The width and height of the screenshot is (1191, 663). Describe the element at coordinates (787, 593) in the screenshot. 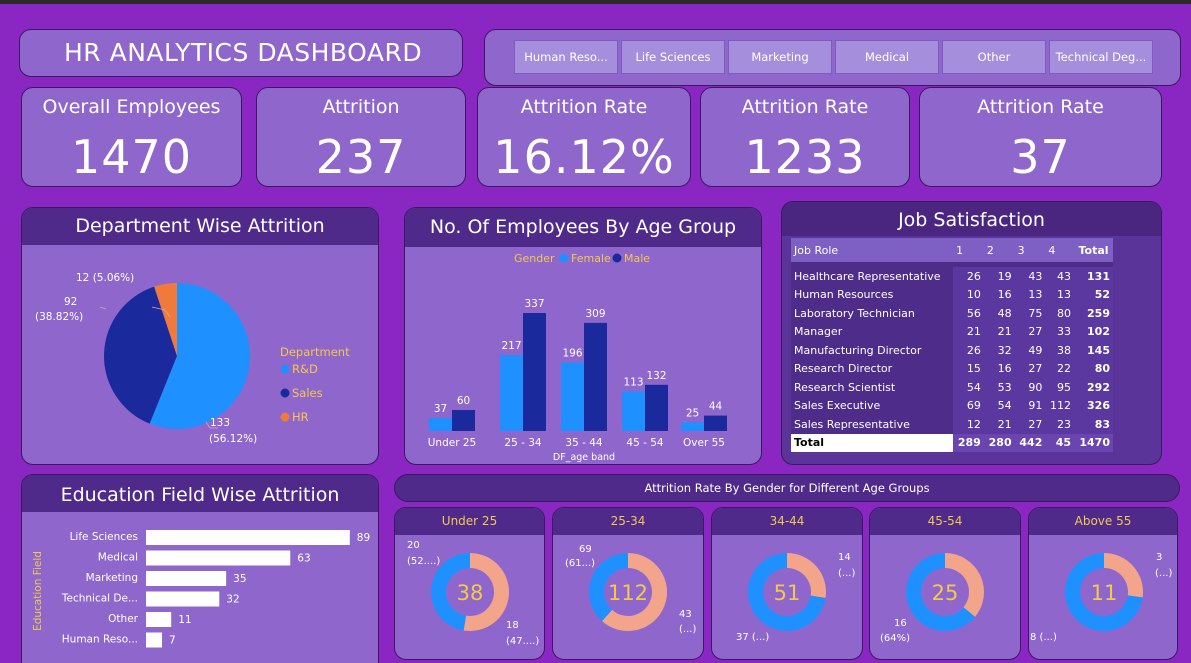

I see `donut-center-value: 51` at that location.